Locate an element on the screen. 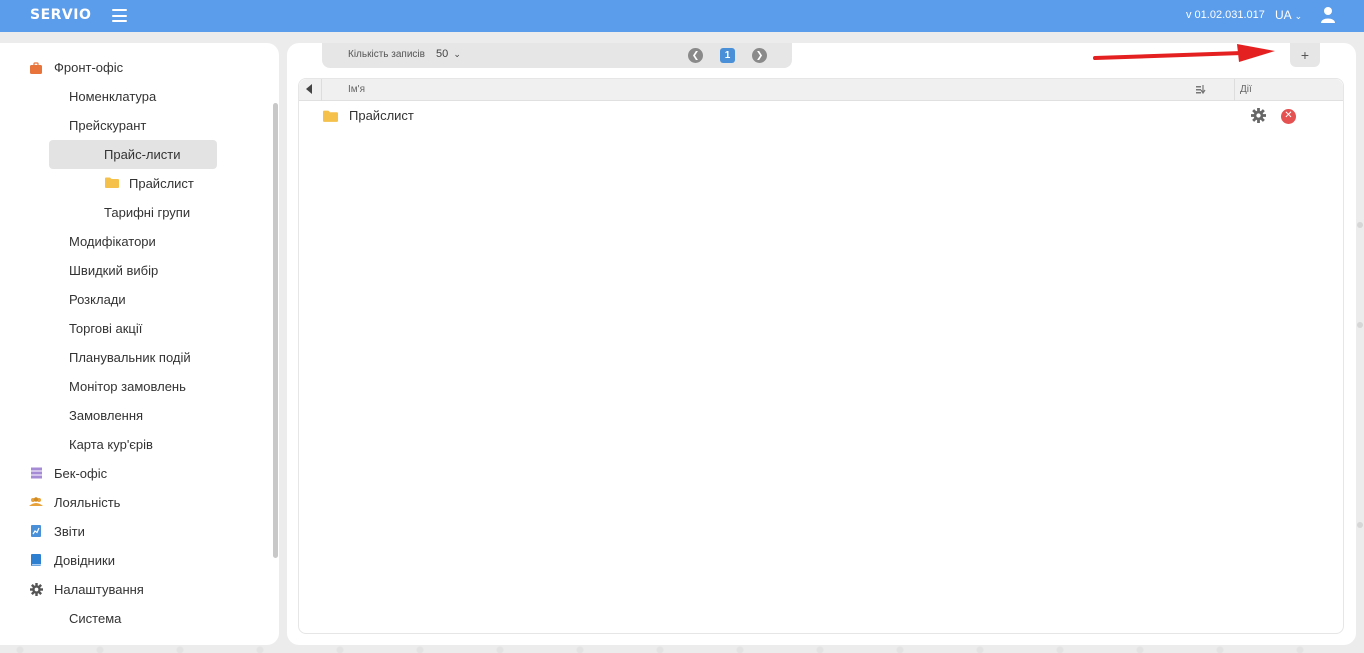 This screenshot has width=1364, height=653. sidebar-item-promotions: Торгові акції is located at coordinates (105, 328).